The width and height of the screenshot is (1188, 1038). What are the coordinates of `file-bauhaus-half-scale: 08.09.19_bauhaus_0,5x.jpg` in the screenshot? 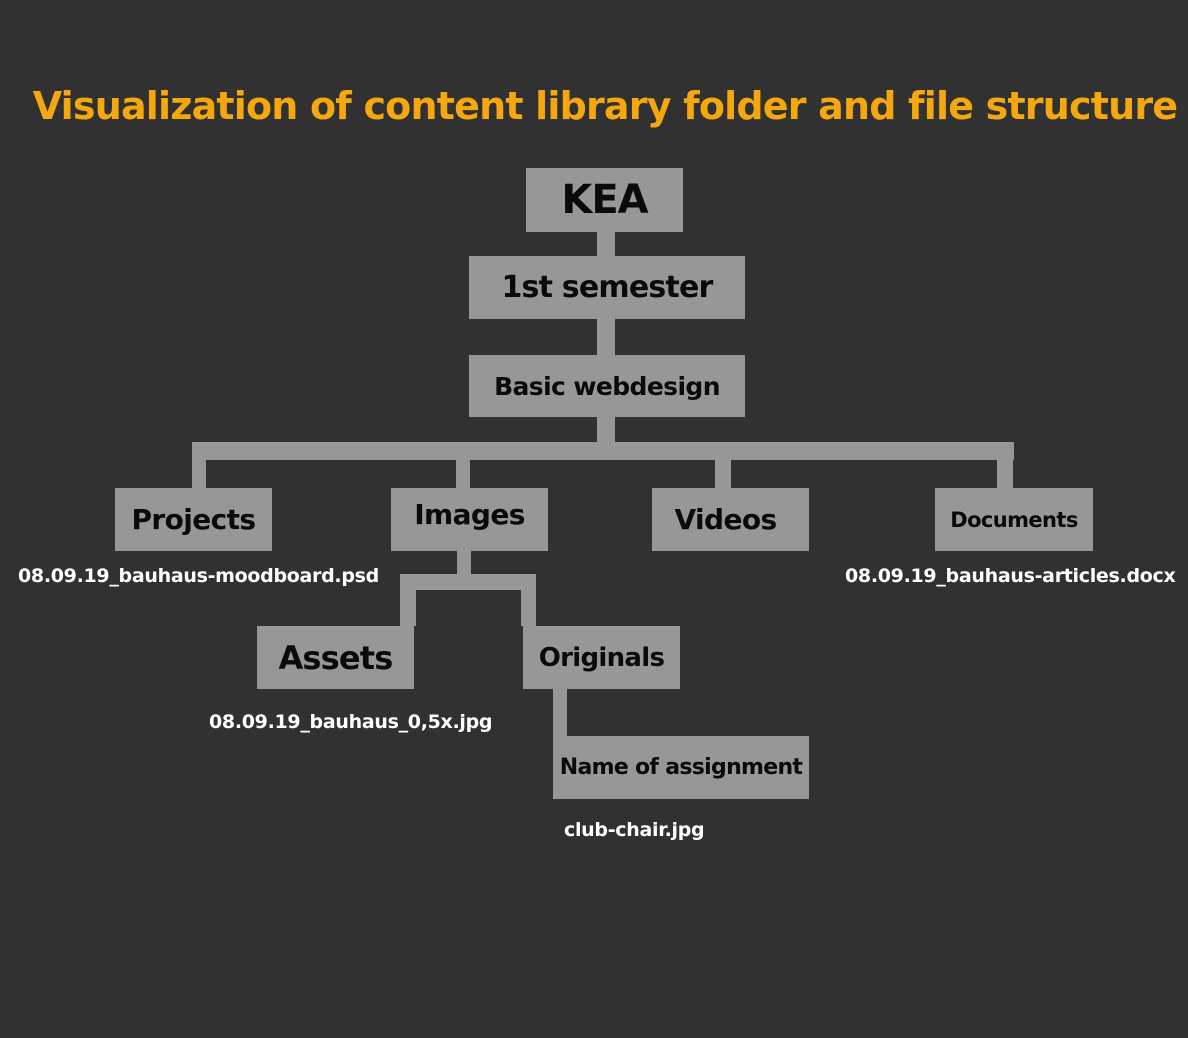 It's located at (351, 722).